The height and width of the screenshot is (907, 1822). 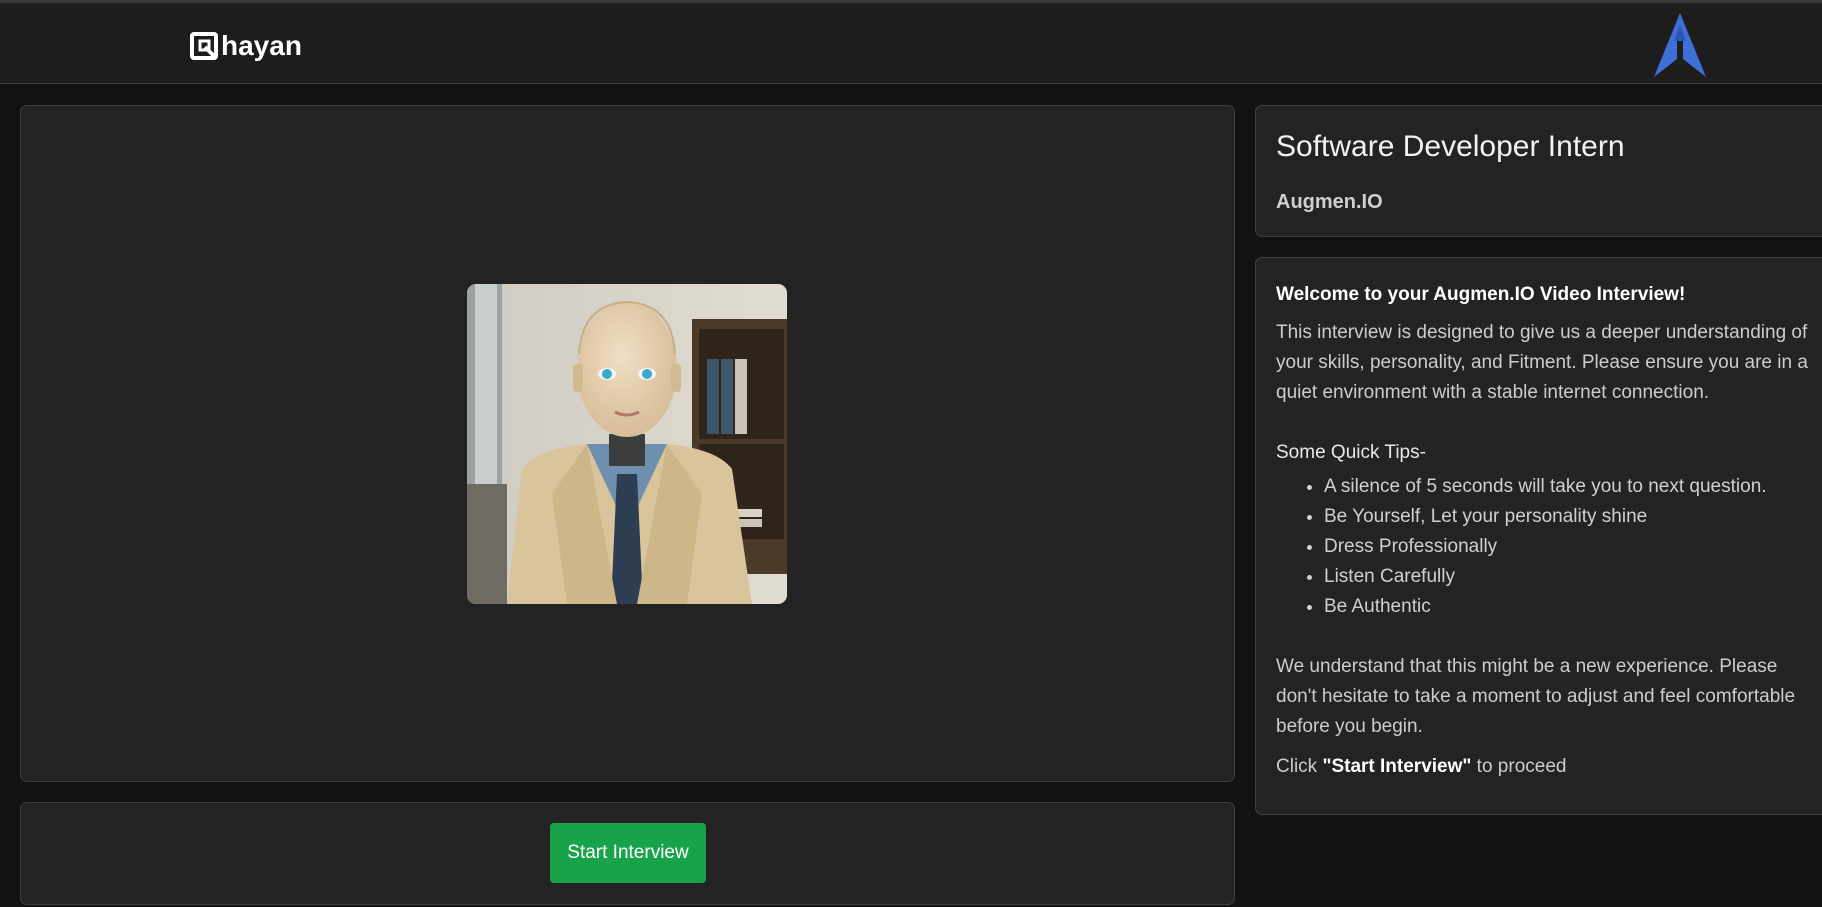 What do you see at coordinates (261, 45) in the screenshot?
I see `brand-name: hayan` at bounding box center [261, 45].